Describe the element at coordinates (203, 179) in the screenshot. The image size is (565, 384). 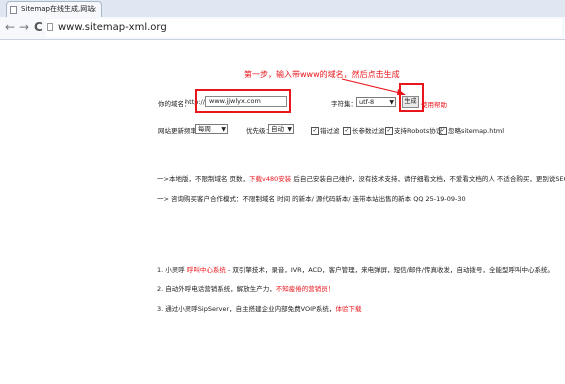
I see `notice-text: 一>本地版，不限制域名 页数，` at that location.